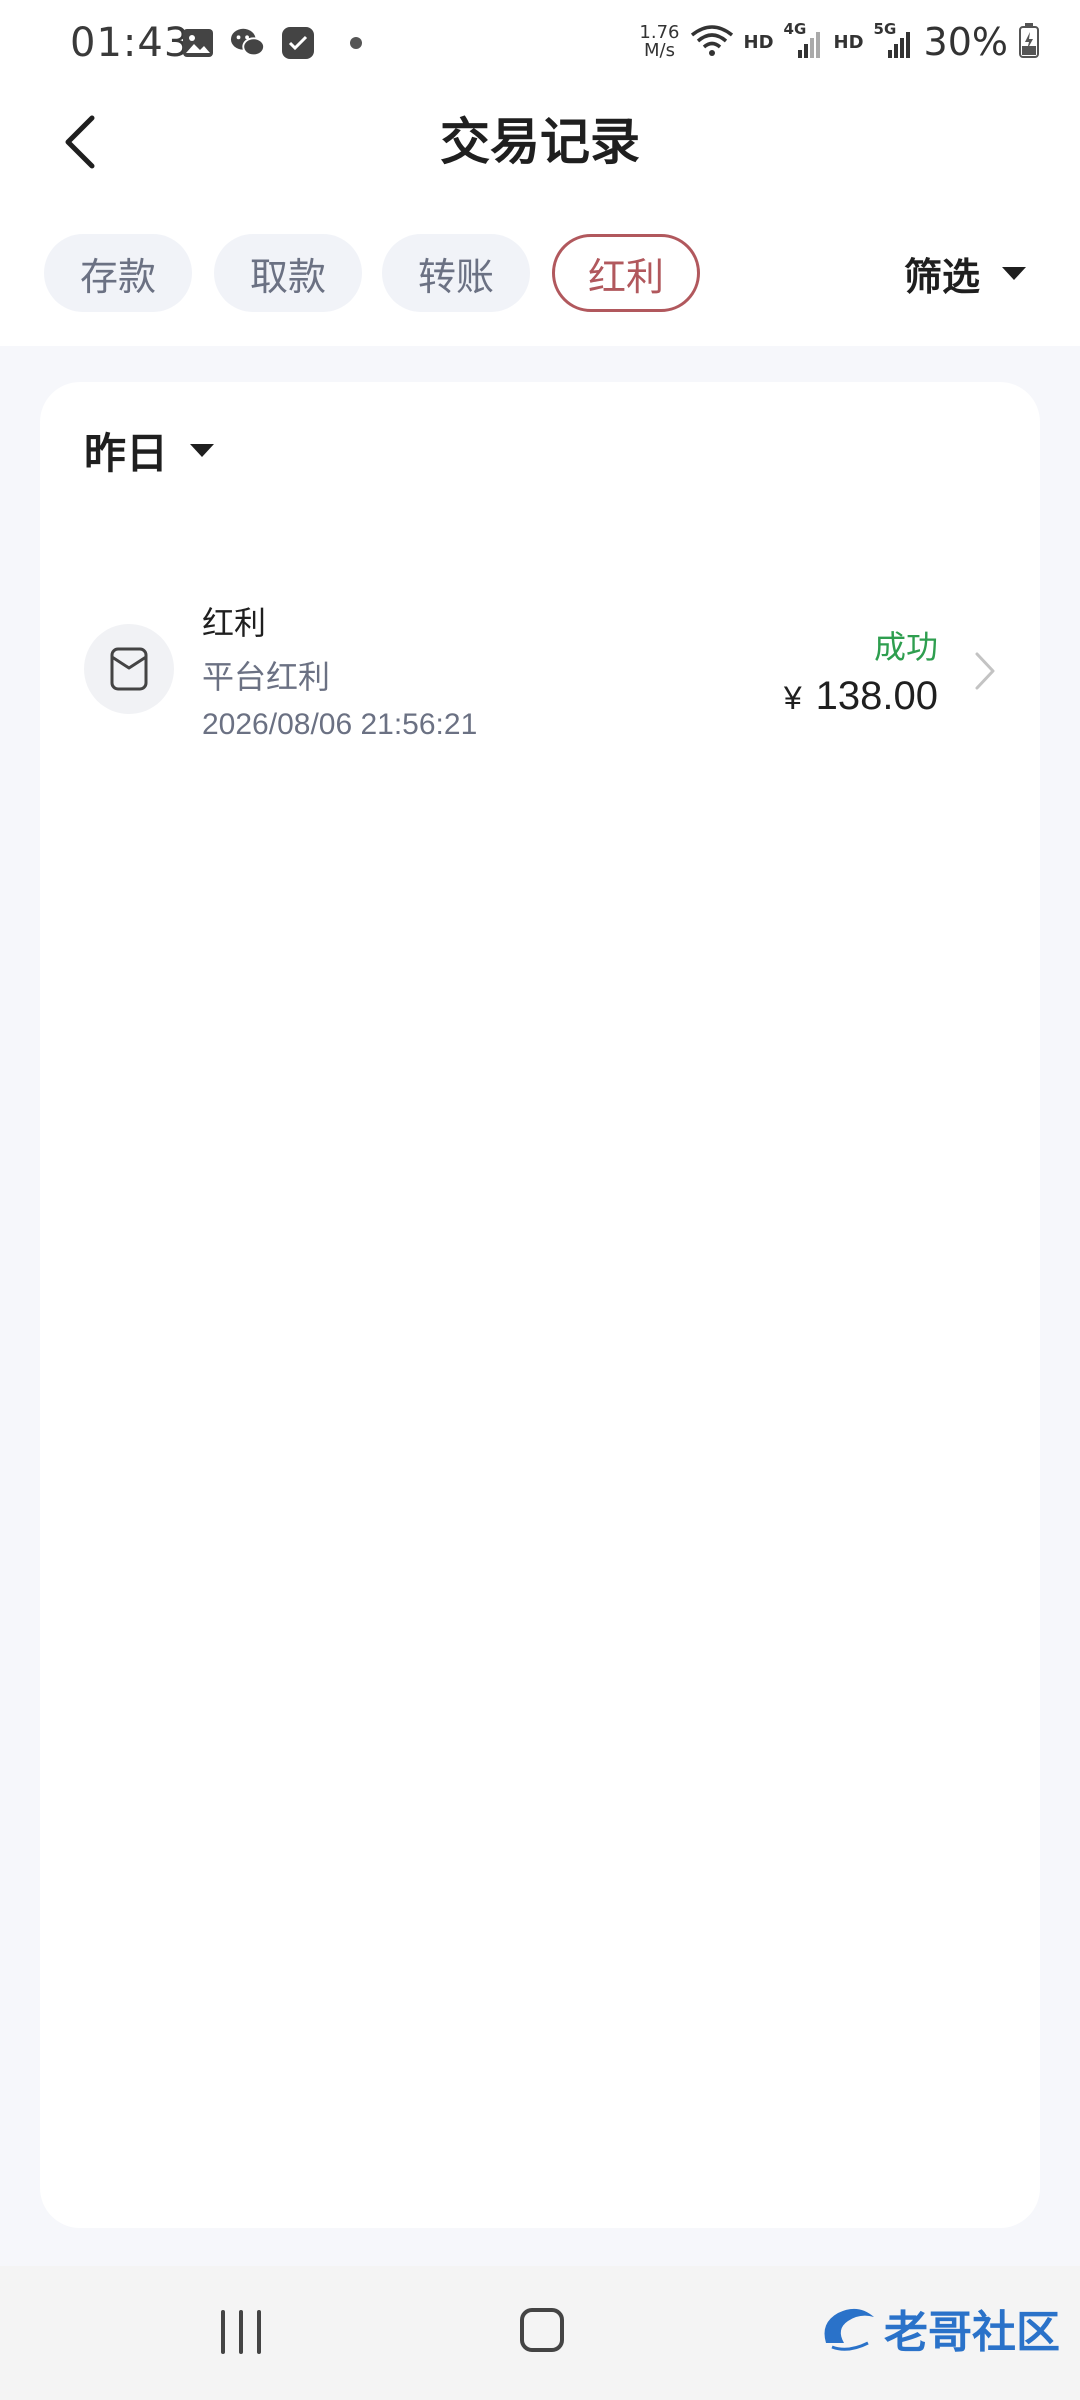  What do you see at coordinates (758, 42) in the screenshot?
I see `hd-label: HD` at bounding box center [758, 42].